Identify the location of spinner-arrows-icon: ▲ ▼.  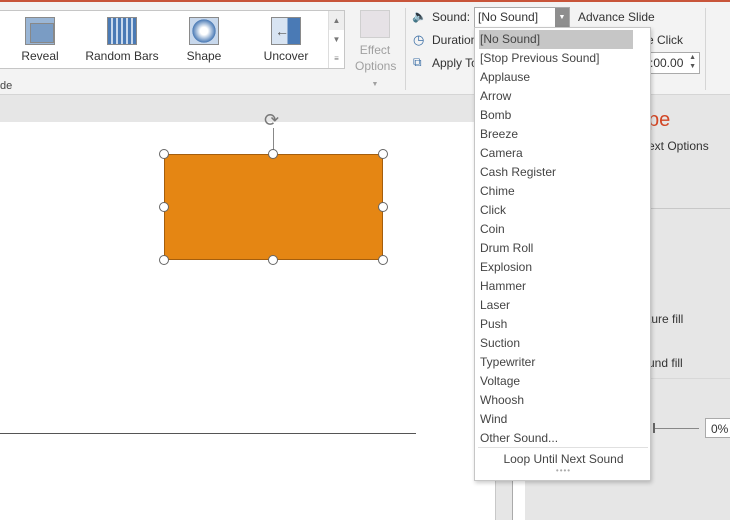
(692, 62).